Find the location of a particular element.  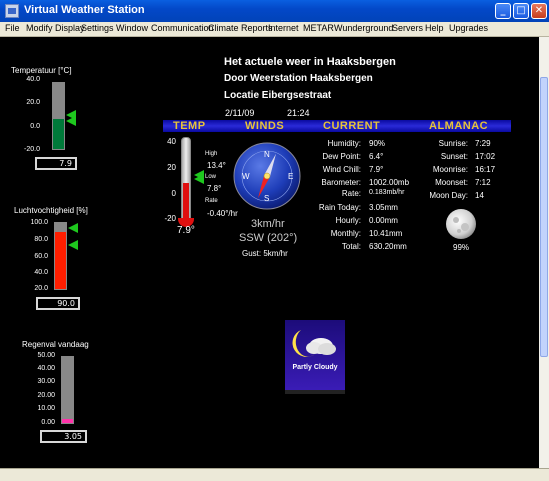

current-label-barometer: Barometer: is located at coordinates (341, 182).